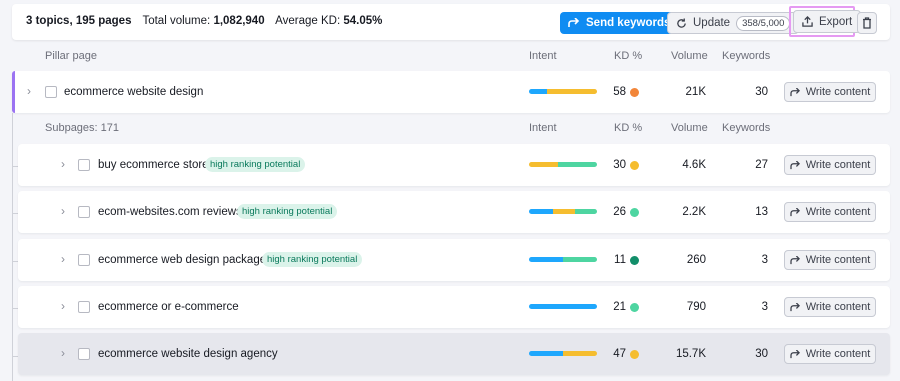 The height and width of the screenshot is (381, 900). Describe the element at coordinates (363, 21) in the screenshot. I see `average-kd-value: 54.05%` at that location.